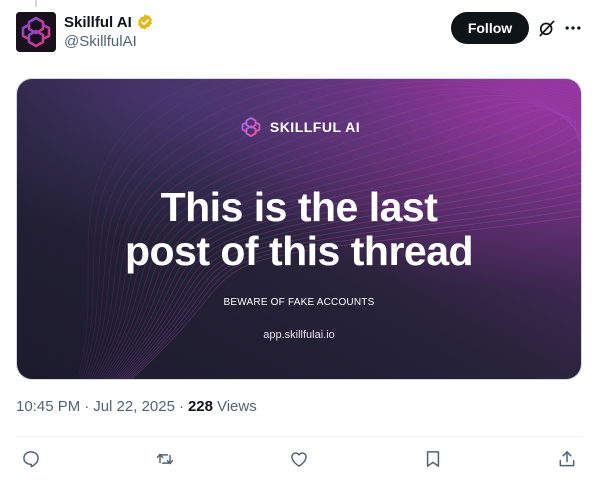 The image size is (598, 482). What do you see at coordinates (36, 3) in the screenshot?
I see `thread-connector-line` at bounding box center [36, 3].